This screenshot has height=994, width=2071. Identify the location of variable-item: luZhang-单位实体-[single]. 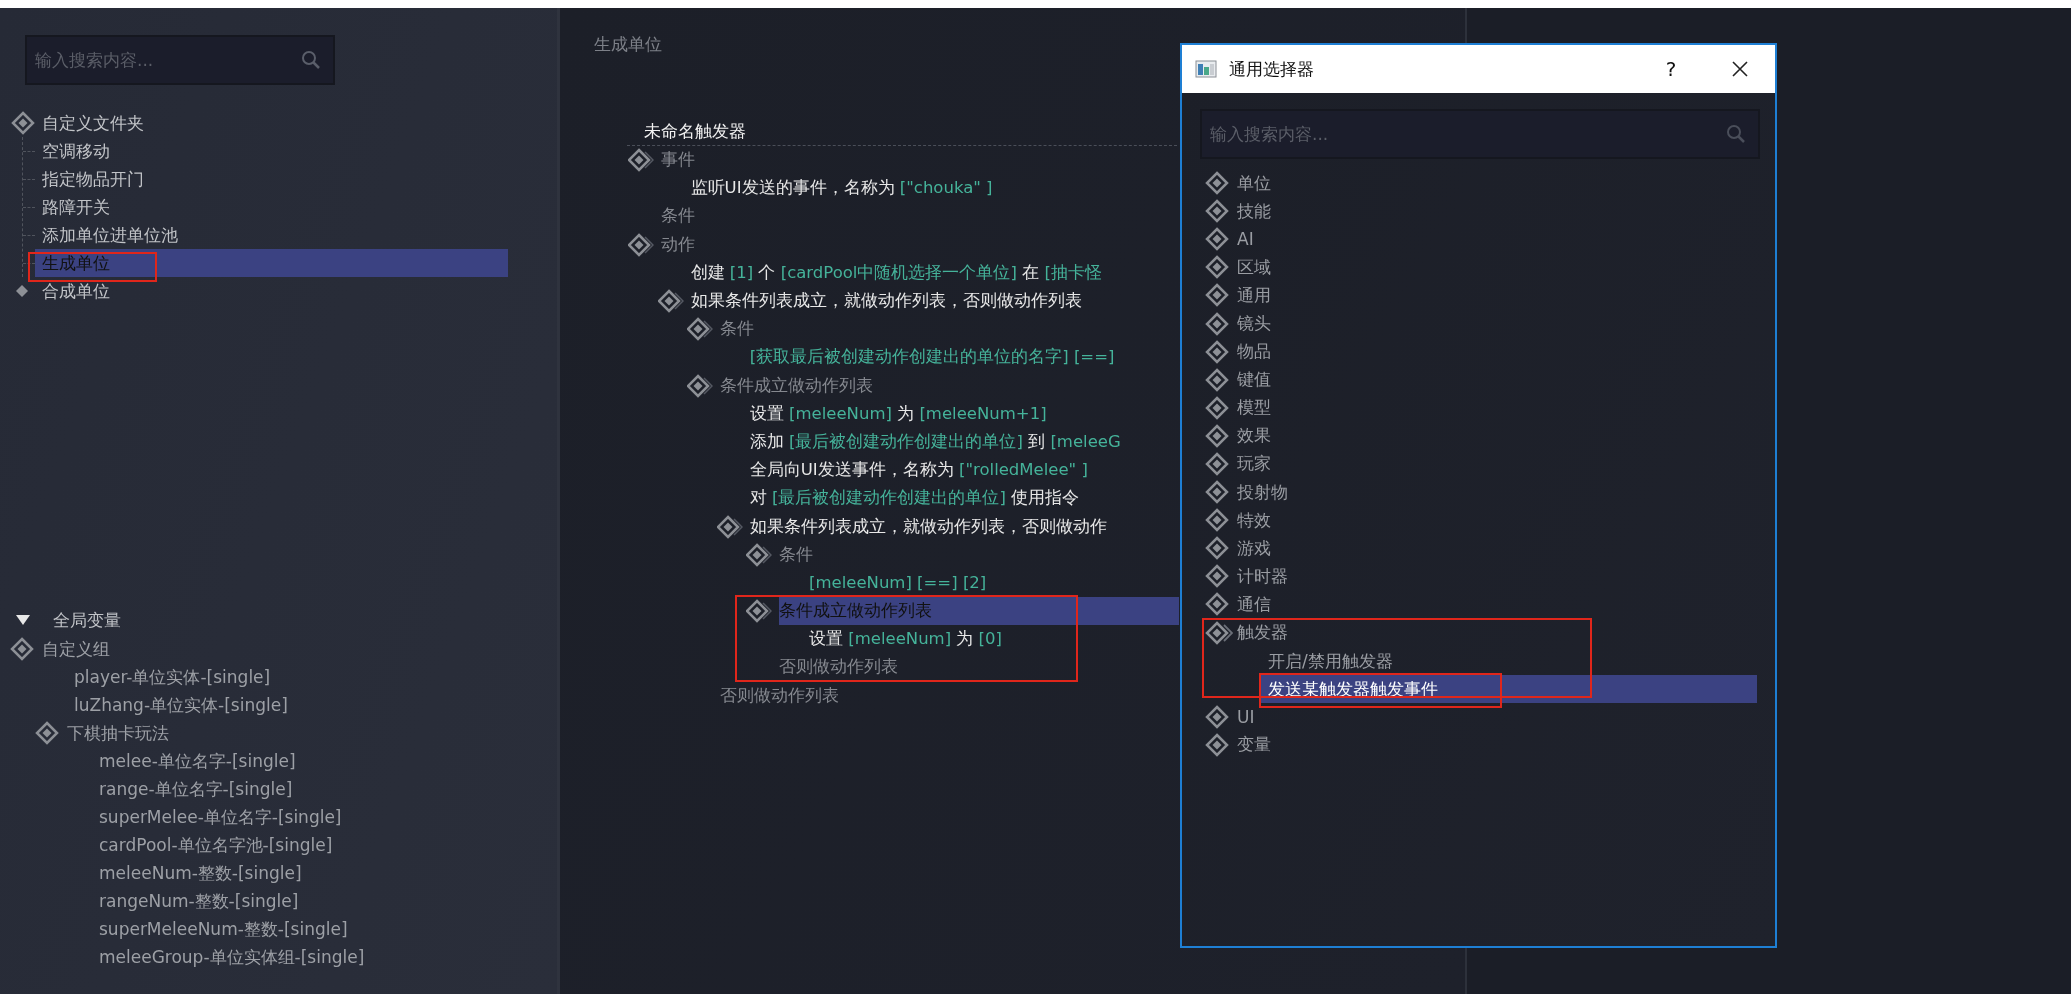
(165, 705).